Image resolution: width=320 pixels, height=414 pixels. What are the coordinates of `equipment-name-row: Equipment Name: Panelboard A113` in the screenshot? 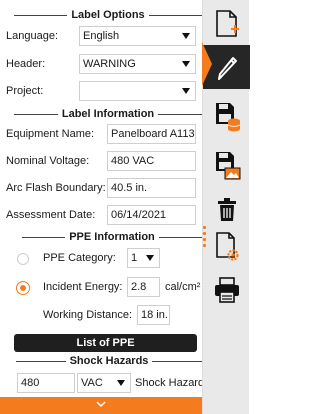 It's located at (101, 135).